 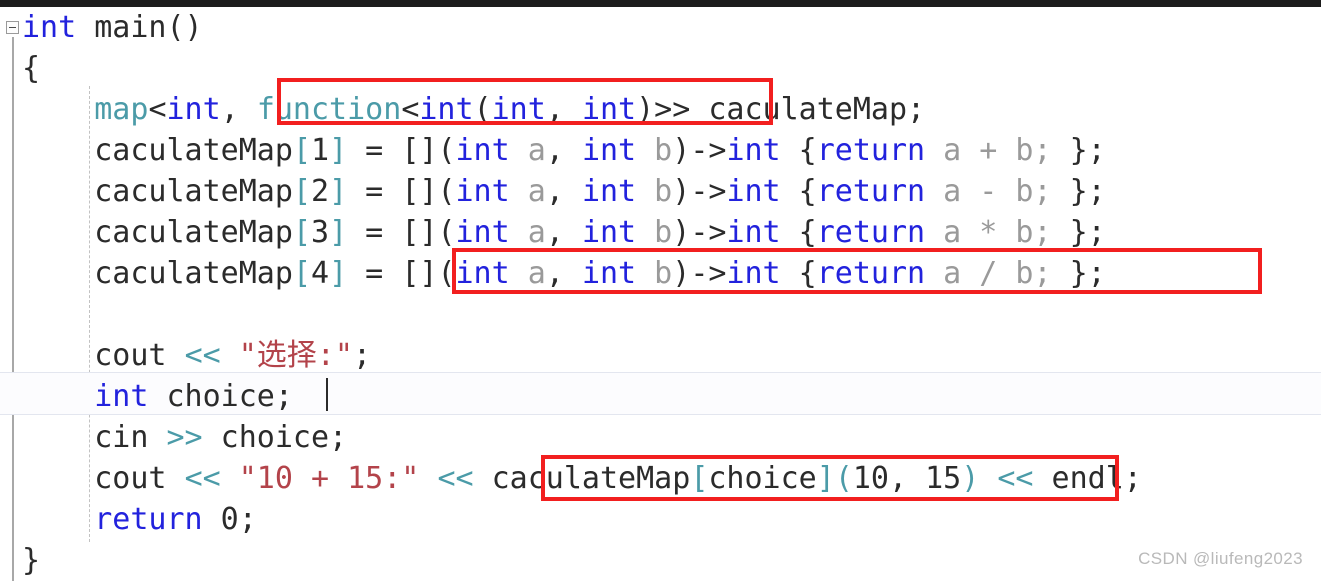 I want to click on token-identifier-choice: choice, so click(x=762, y=478).